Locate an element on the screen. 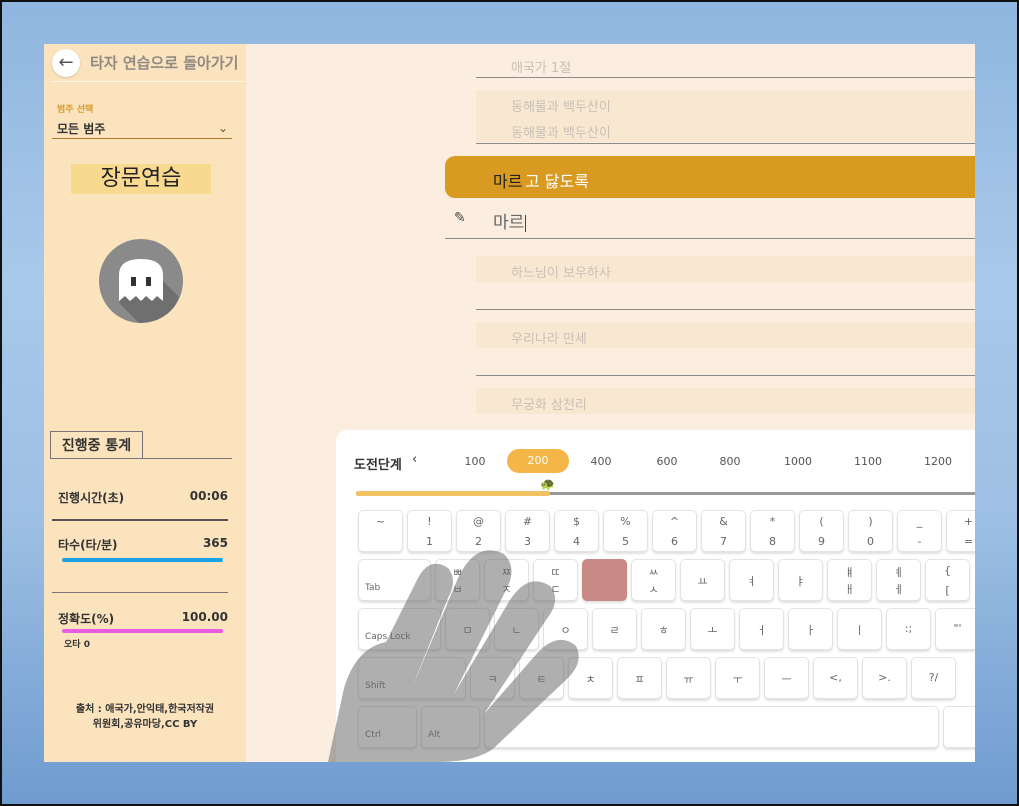 The width and height of the screenshot is (1019, 806). level-1100: 1100 is located at coordinates (868, 461).